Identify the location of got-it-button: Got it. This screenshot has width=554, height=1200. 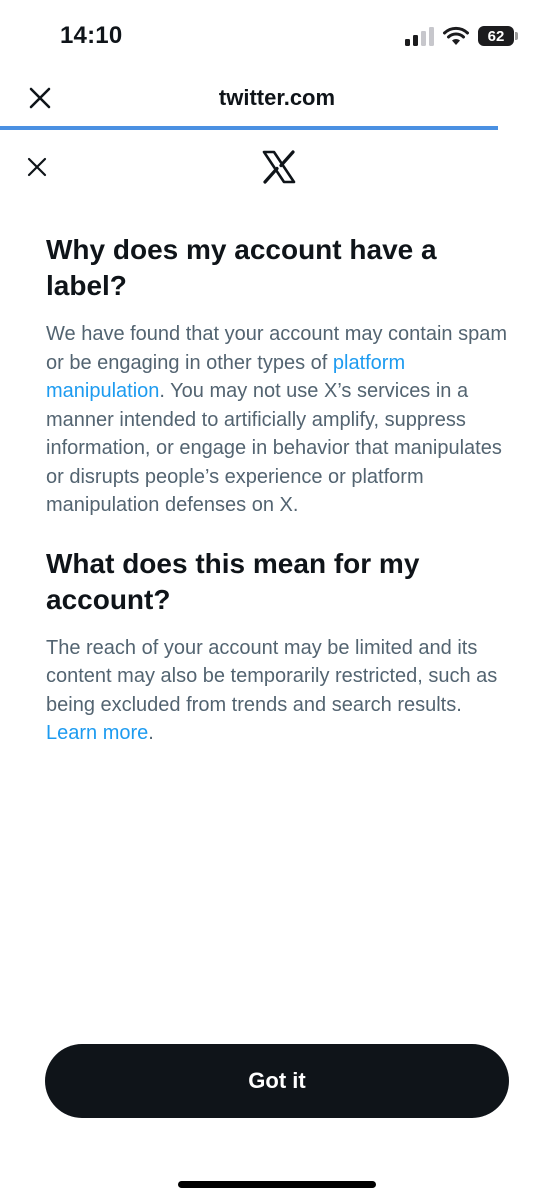
(277, 1081).